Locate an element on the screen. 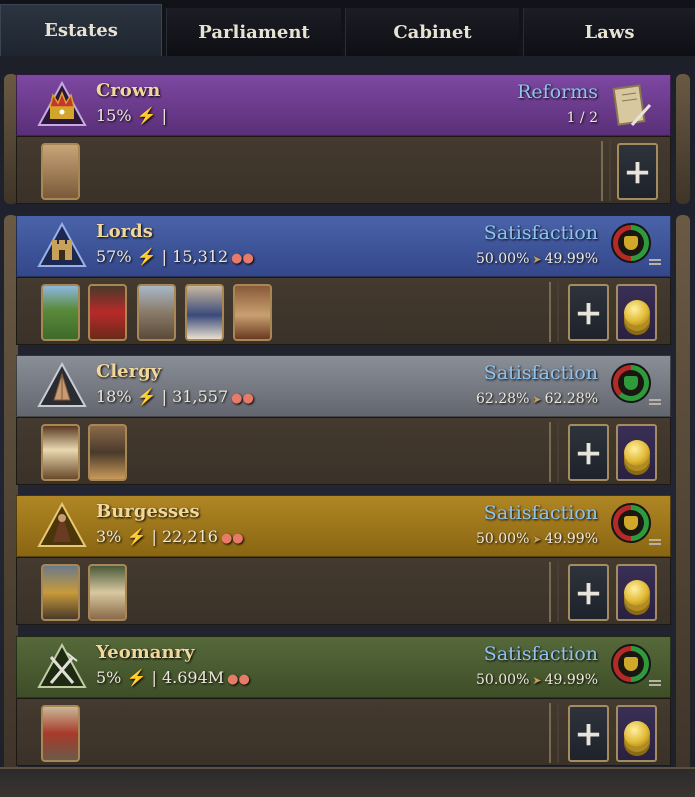 Image resolution: width=695 pixels, height=797 pixels. guild-shield-card is located at coordinates (60, 592).